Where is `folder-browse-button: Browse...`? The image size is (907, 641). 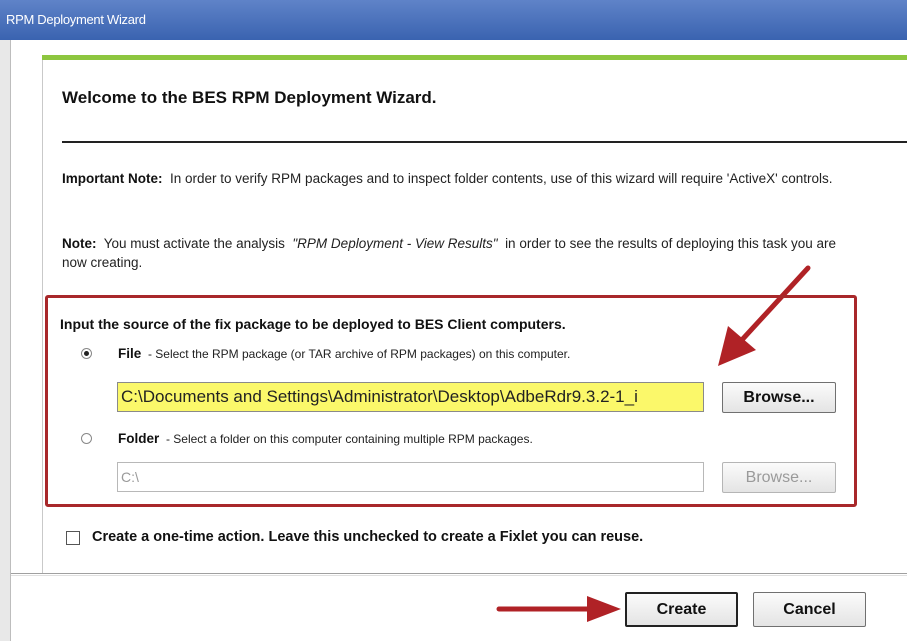 folder-browse-button: Browse... is located at coordinates (779, 477).